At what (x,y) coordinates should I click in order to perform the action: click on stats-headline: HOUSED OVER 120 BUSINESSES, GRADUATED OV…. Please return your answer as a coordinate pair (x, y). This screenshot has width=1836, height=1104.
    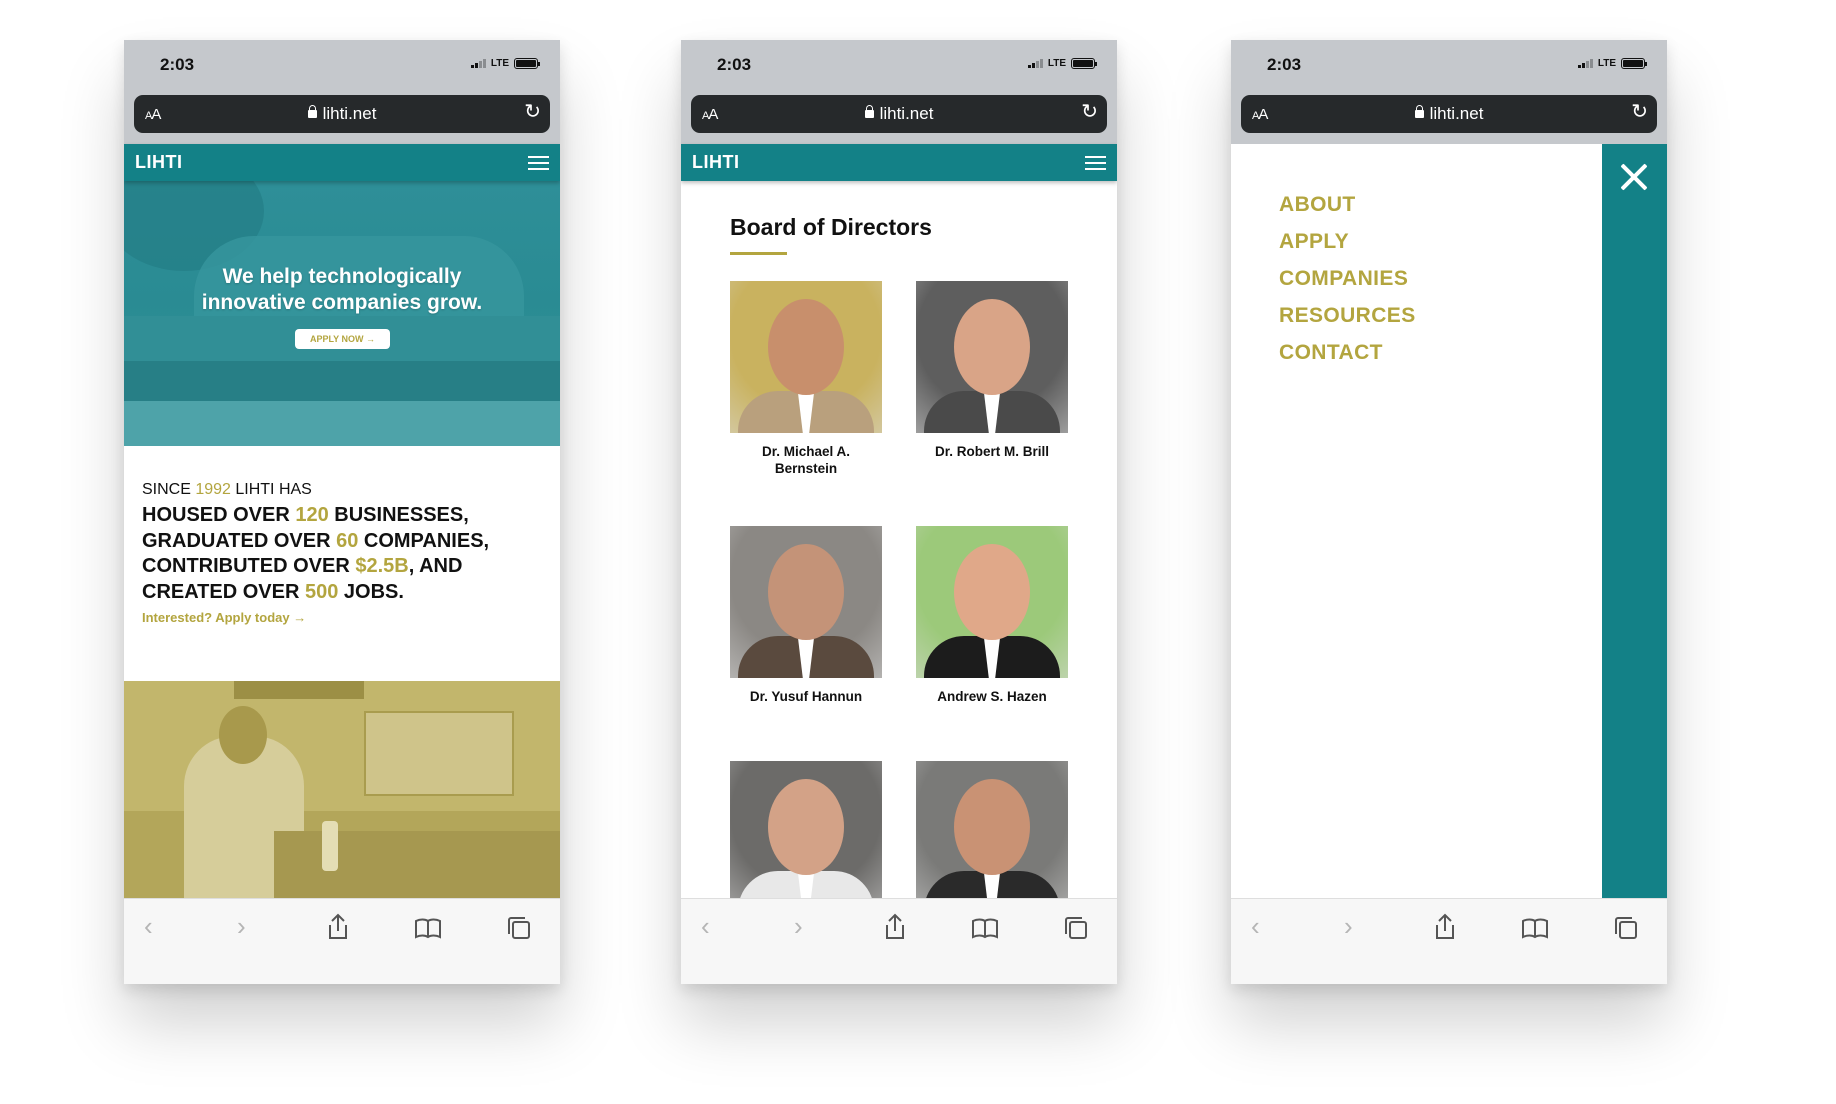
    Looking at the image, I should click on (316, 553).